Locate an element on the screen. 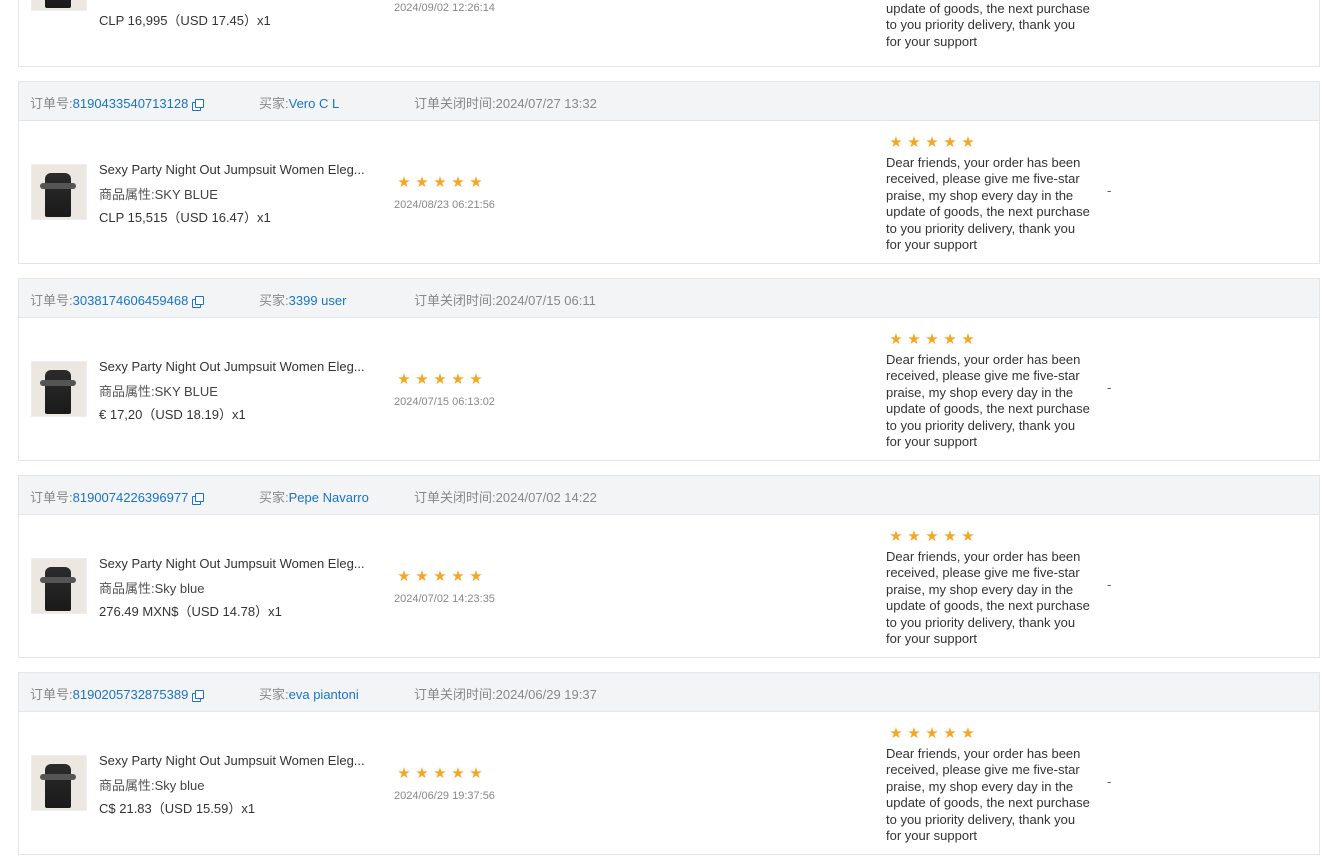 Image resolution: width=1333 pixels, height=859 pixels. order-number-group: 订单号:8190074226396977 is located at coordinates (117, 496).